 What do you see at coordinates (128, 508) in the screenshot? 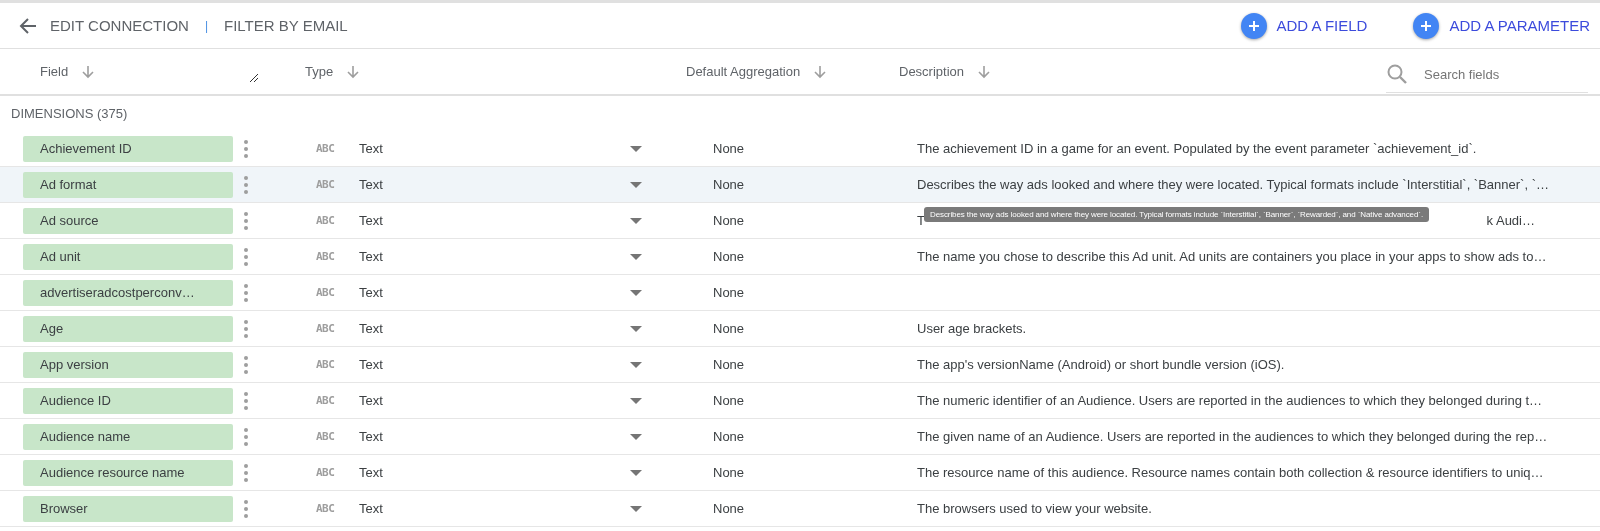
I see `field-chip: Browser` at bounding box center [128, 508].